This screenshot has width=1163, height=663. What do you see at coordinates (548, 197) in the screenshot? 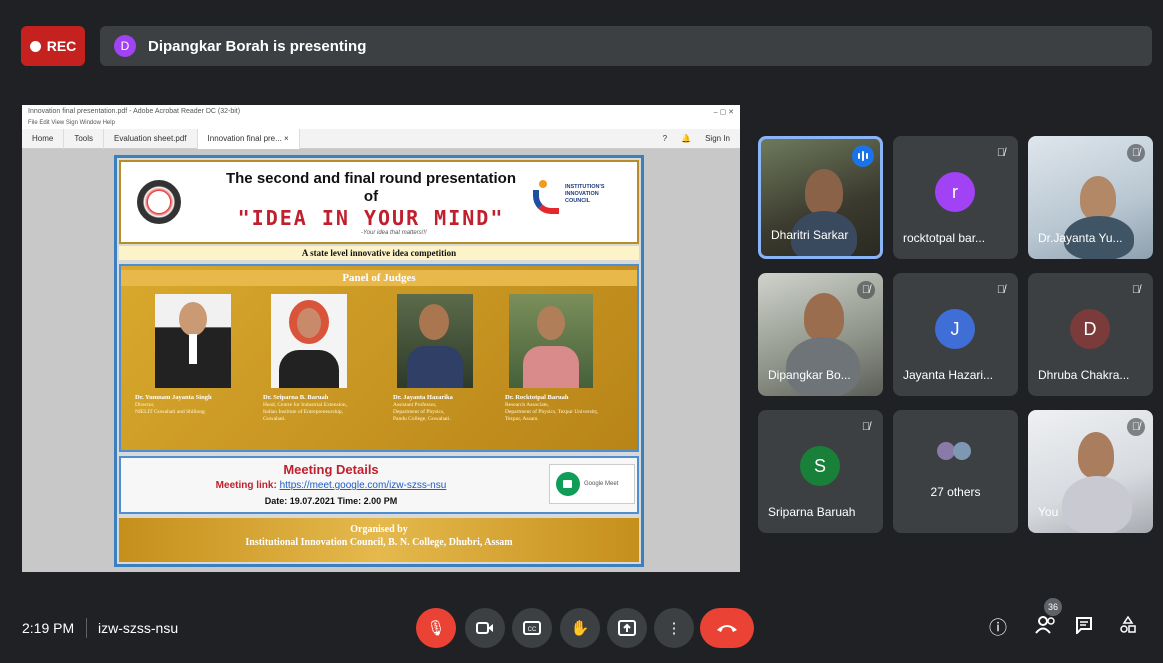
I see `iic-logo-icon` at bounding box center [548, 197].